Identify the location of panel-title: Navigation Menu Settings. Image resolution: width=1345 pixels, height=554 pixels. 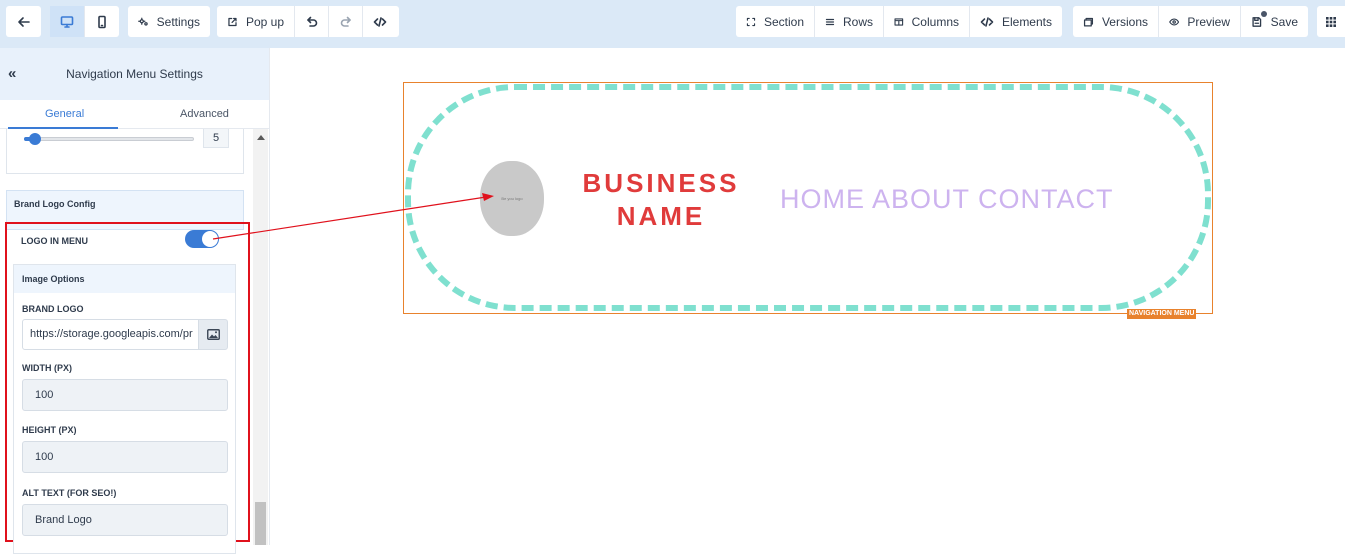
(134, 74).